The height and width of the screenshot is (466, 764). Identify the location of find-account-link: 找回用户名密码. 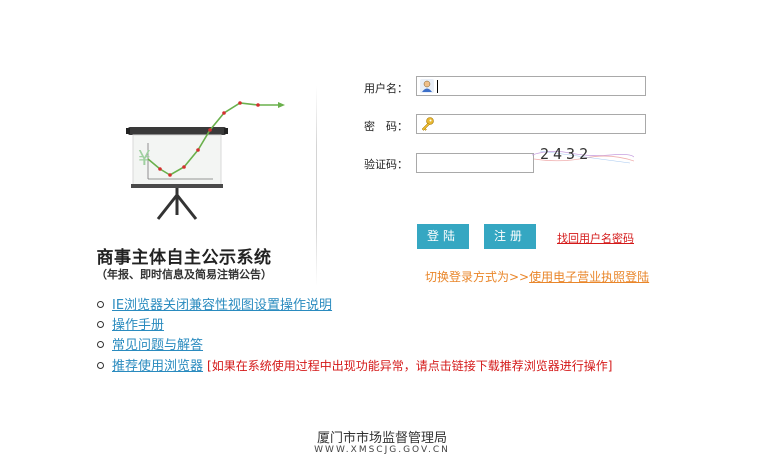
(595, 238).